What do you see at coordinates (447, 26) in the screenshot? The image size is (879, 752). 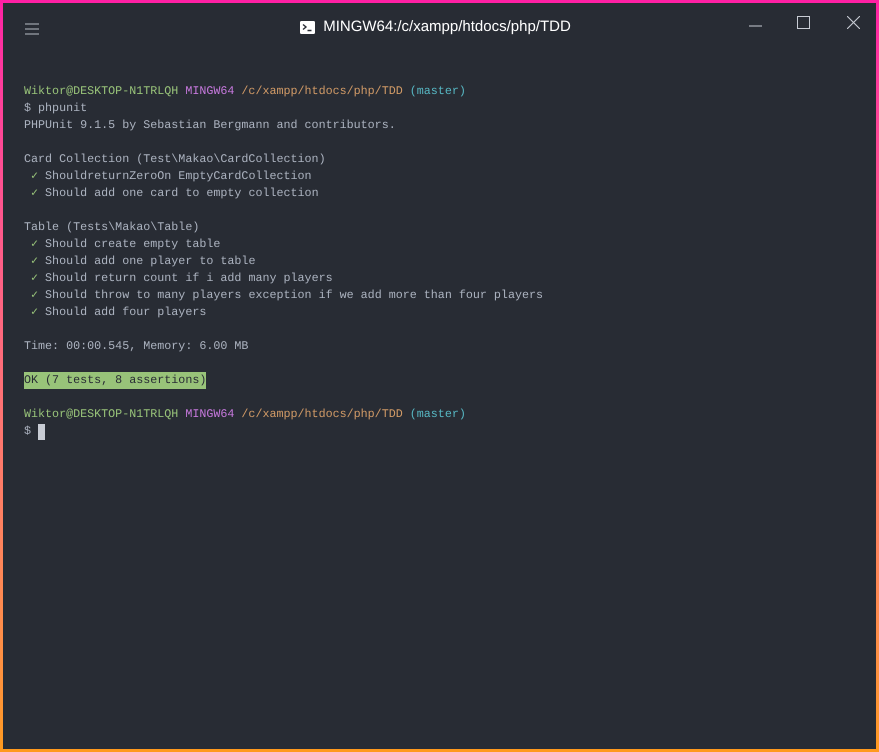 I see `window-title: MINGW64:/c/xampp/htdocs/php/TDD` at bounding box center [447, 26].